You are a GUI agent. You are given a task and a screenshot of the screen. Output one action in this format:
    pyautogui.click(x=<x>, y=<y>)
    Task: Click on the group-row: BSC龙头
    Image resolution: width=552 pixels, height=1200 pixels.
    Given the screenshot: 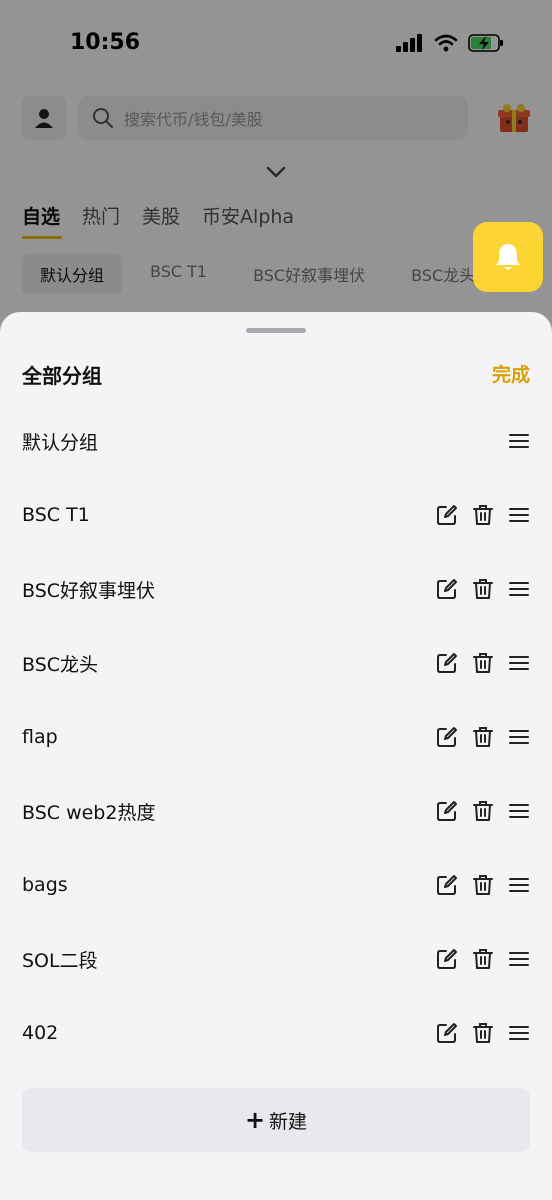 What is the action you would take?
    pyautogui.click(x=276, y=663)
    